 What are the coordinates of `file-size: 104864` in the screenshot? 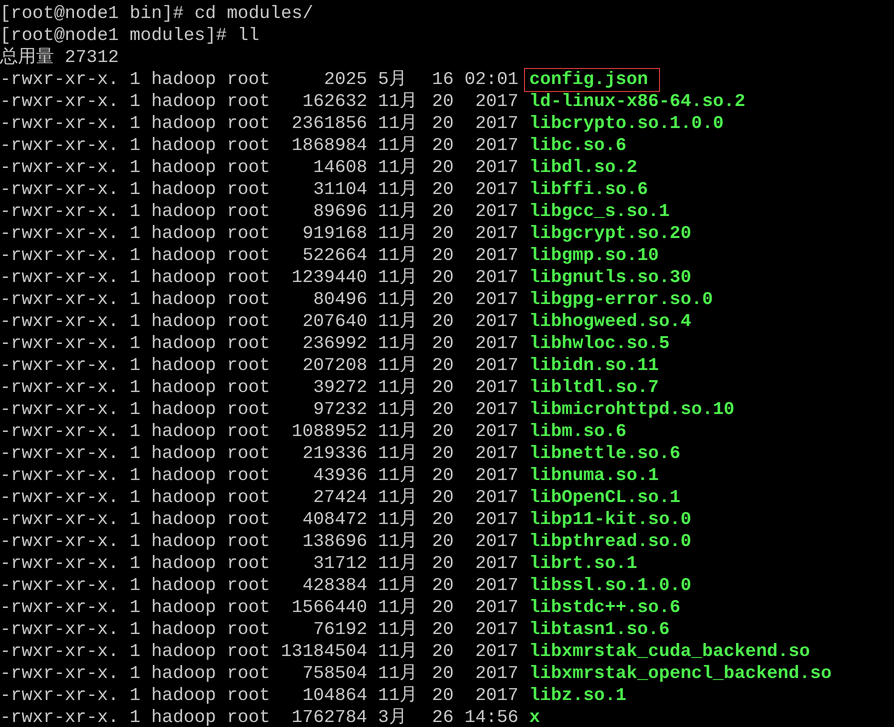 It's located at (334, 696).